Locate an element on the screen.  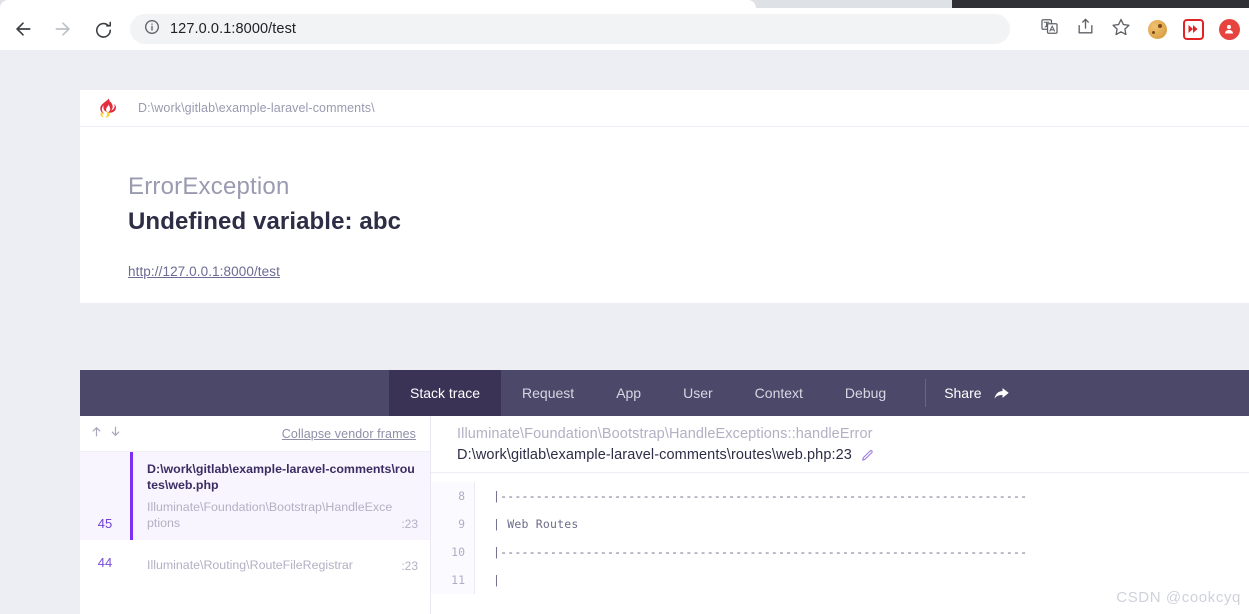
profile-button is located at coordinates (1229, 29).